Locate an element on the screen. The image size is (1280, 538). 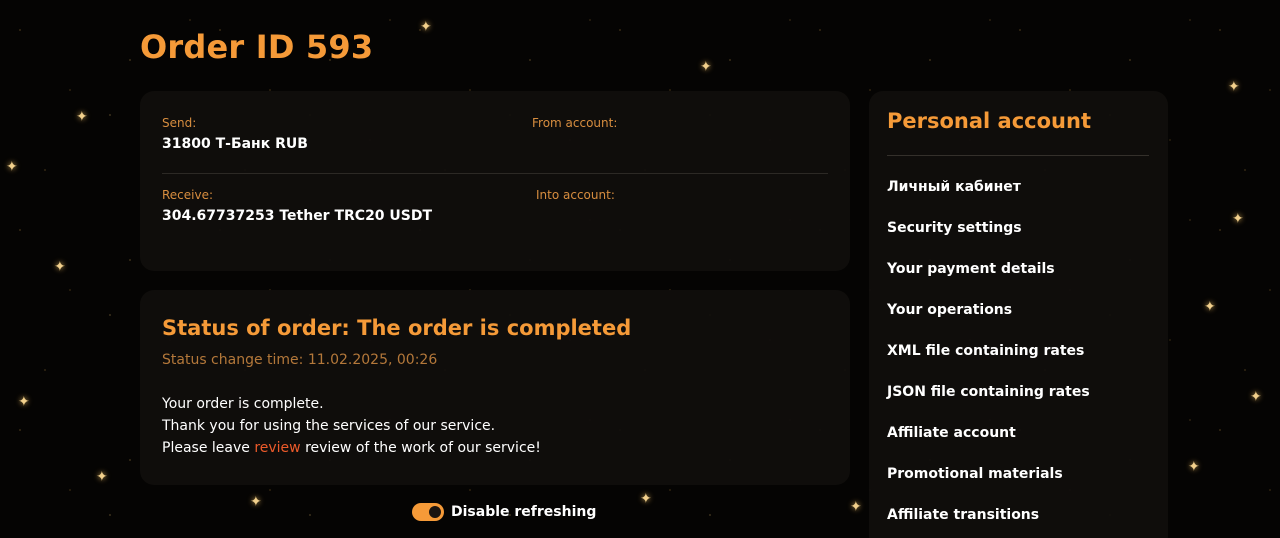
sidebar-item-personal-cabinet: Личный кабинет is located at coordinates (954, 187).